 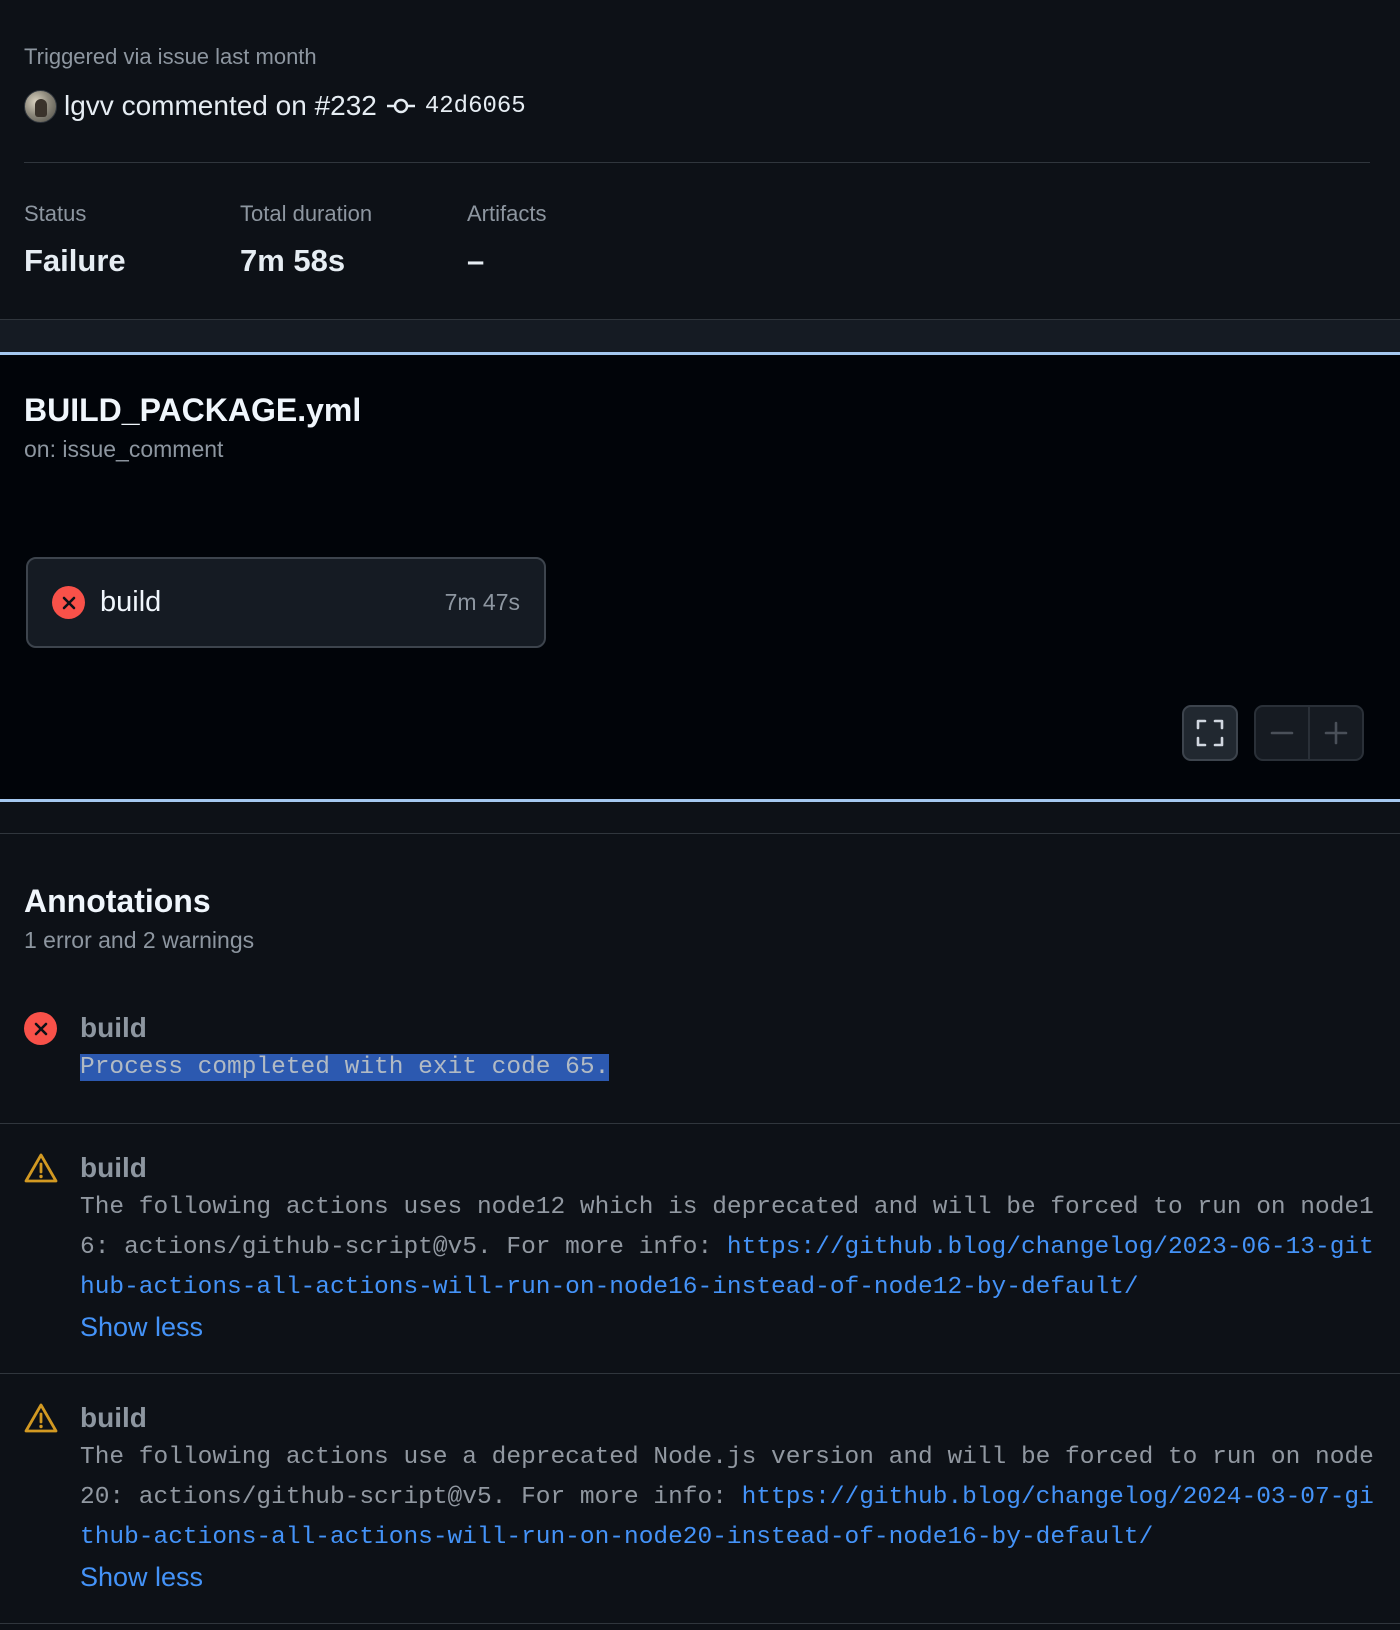 What do you see at coordinates (55, 213) in the screenshot?
I see `stat-label: Status` at bounding box center [55, 213].